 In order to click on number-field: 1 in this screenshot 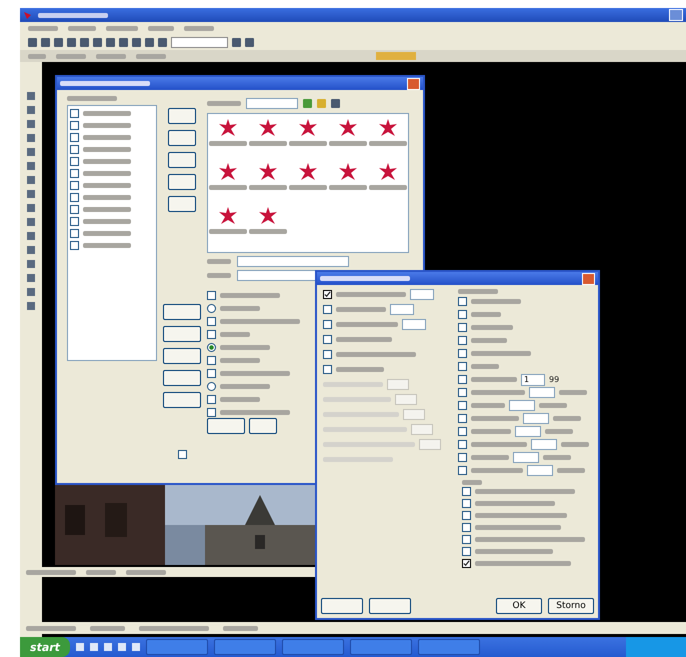, I will do `click(533, 380)`.